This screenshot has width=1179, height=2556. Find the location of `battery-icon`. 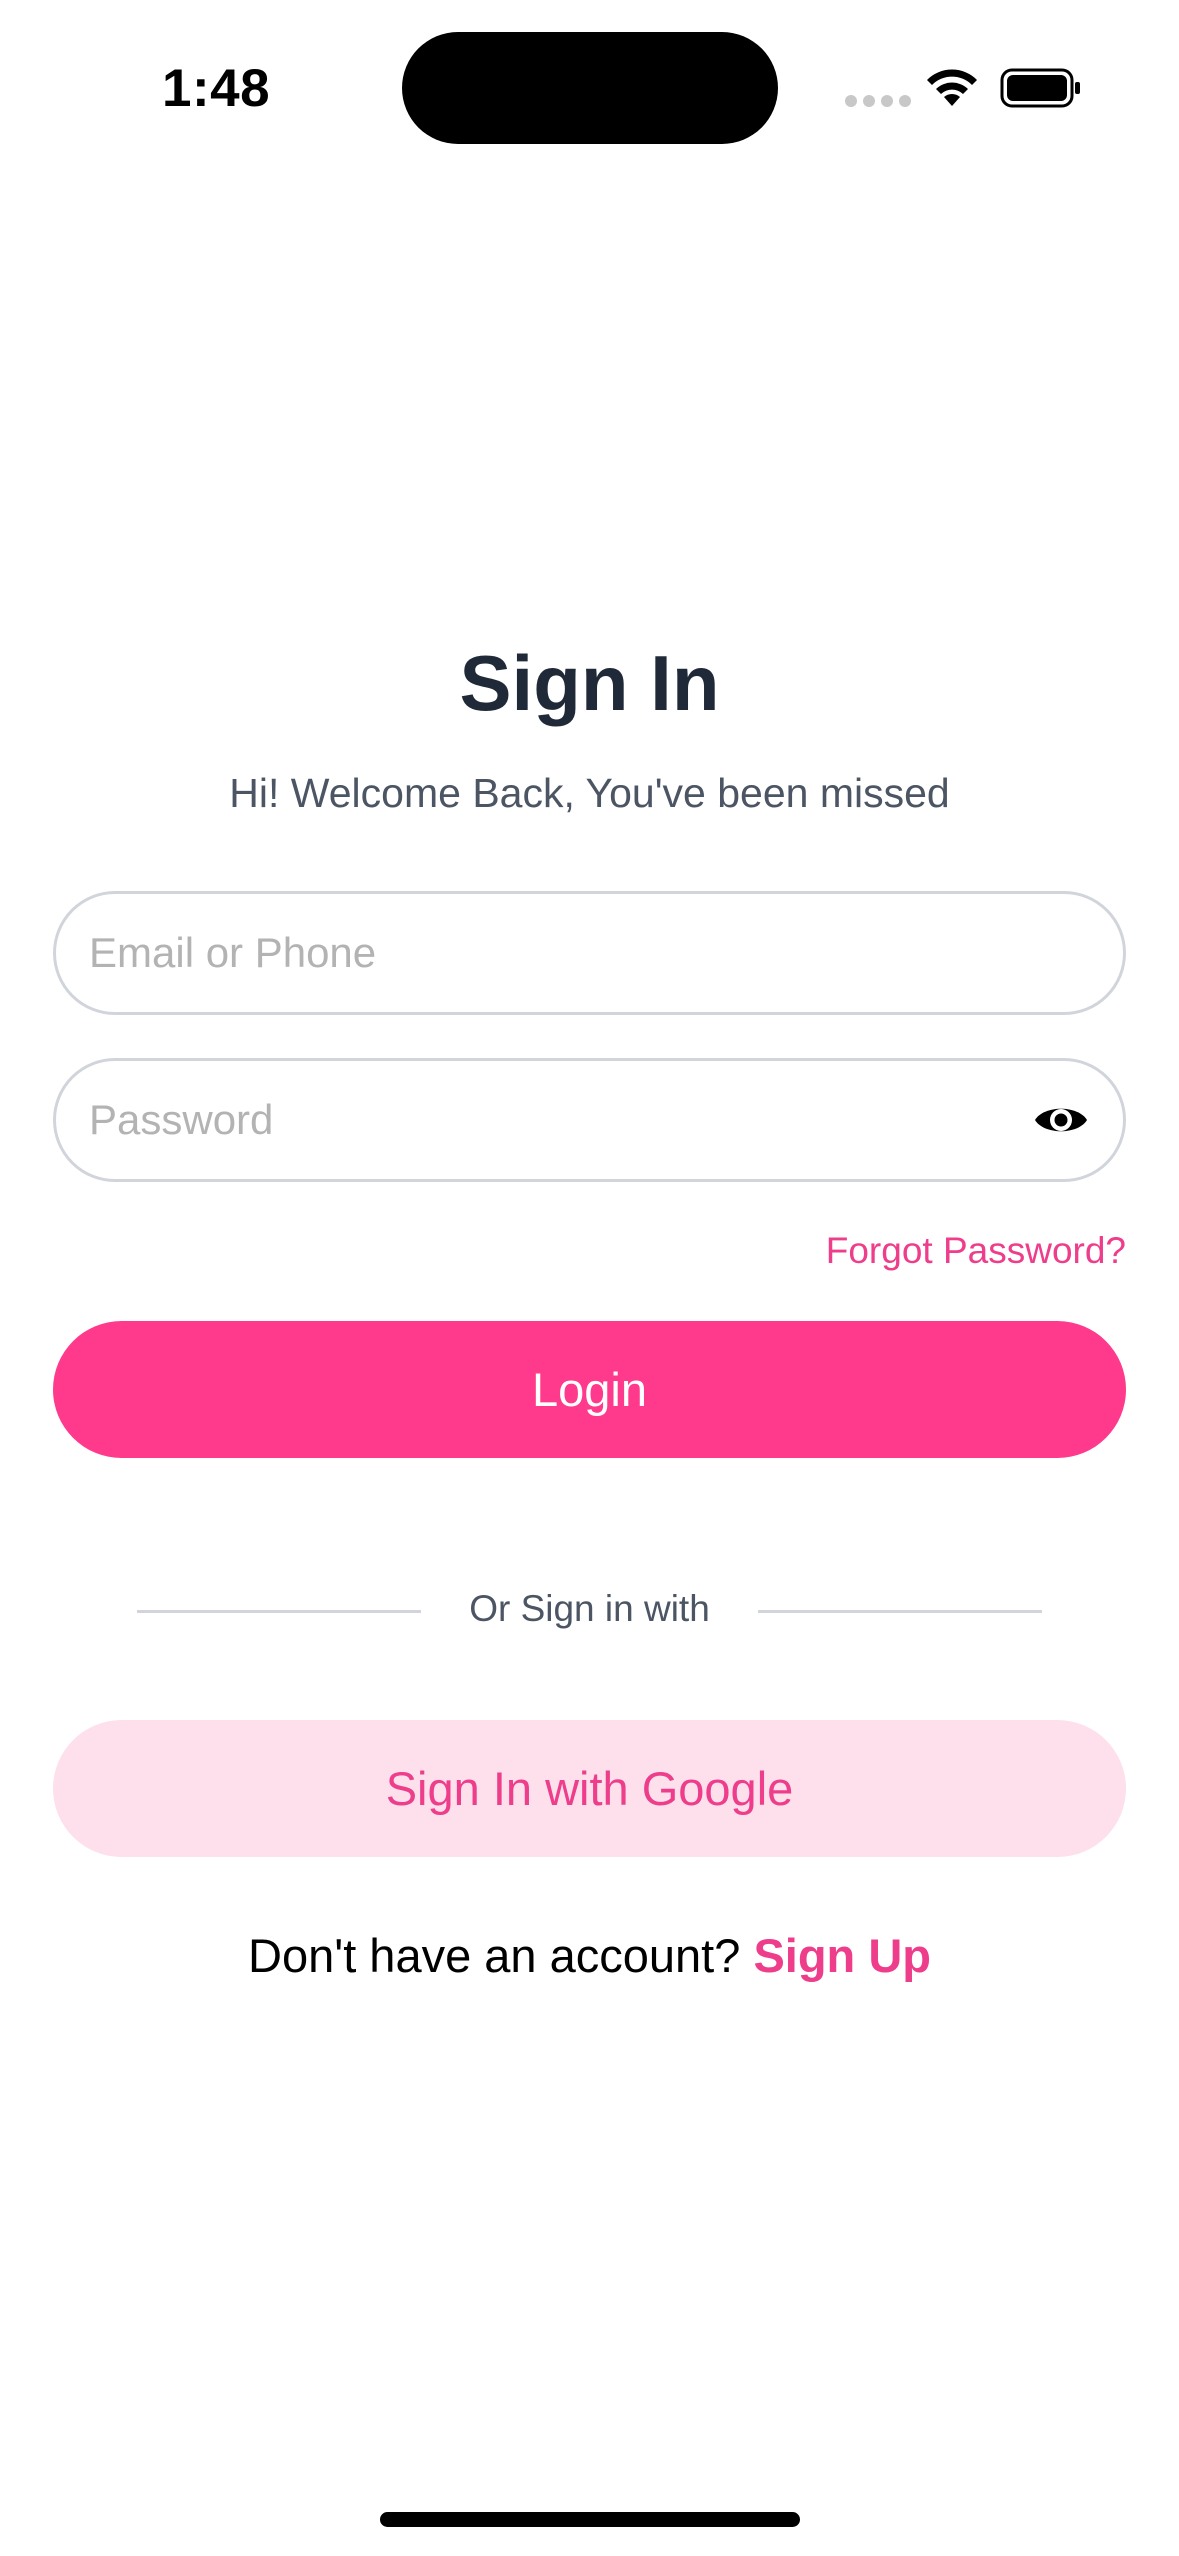

battery-icon is located at coordinates (1040, 88).